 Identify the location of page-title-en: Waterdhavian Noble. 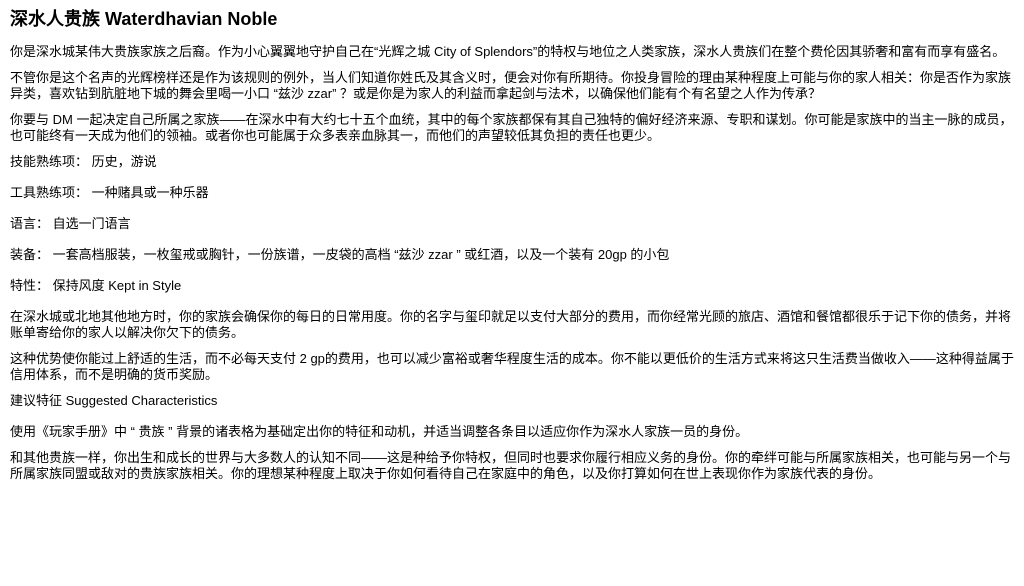
(191, 19).